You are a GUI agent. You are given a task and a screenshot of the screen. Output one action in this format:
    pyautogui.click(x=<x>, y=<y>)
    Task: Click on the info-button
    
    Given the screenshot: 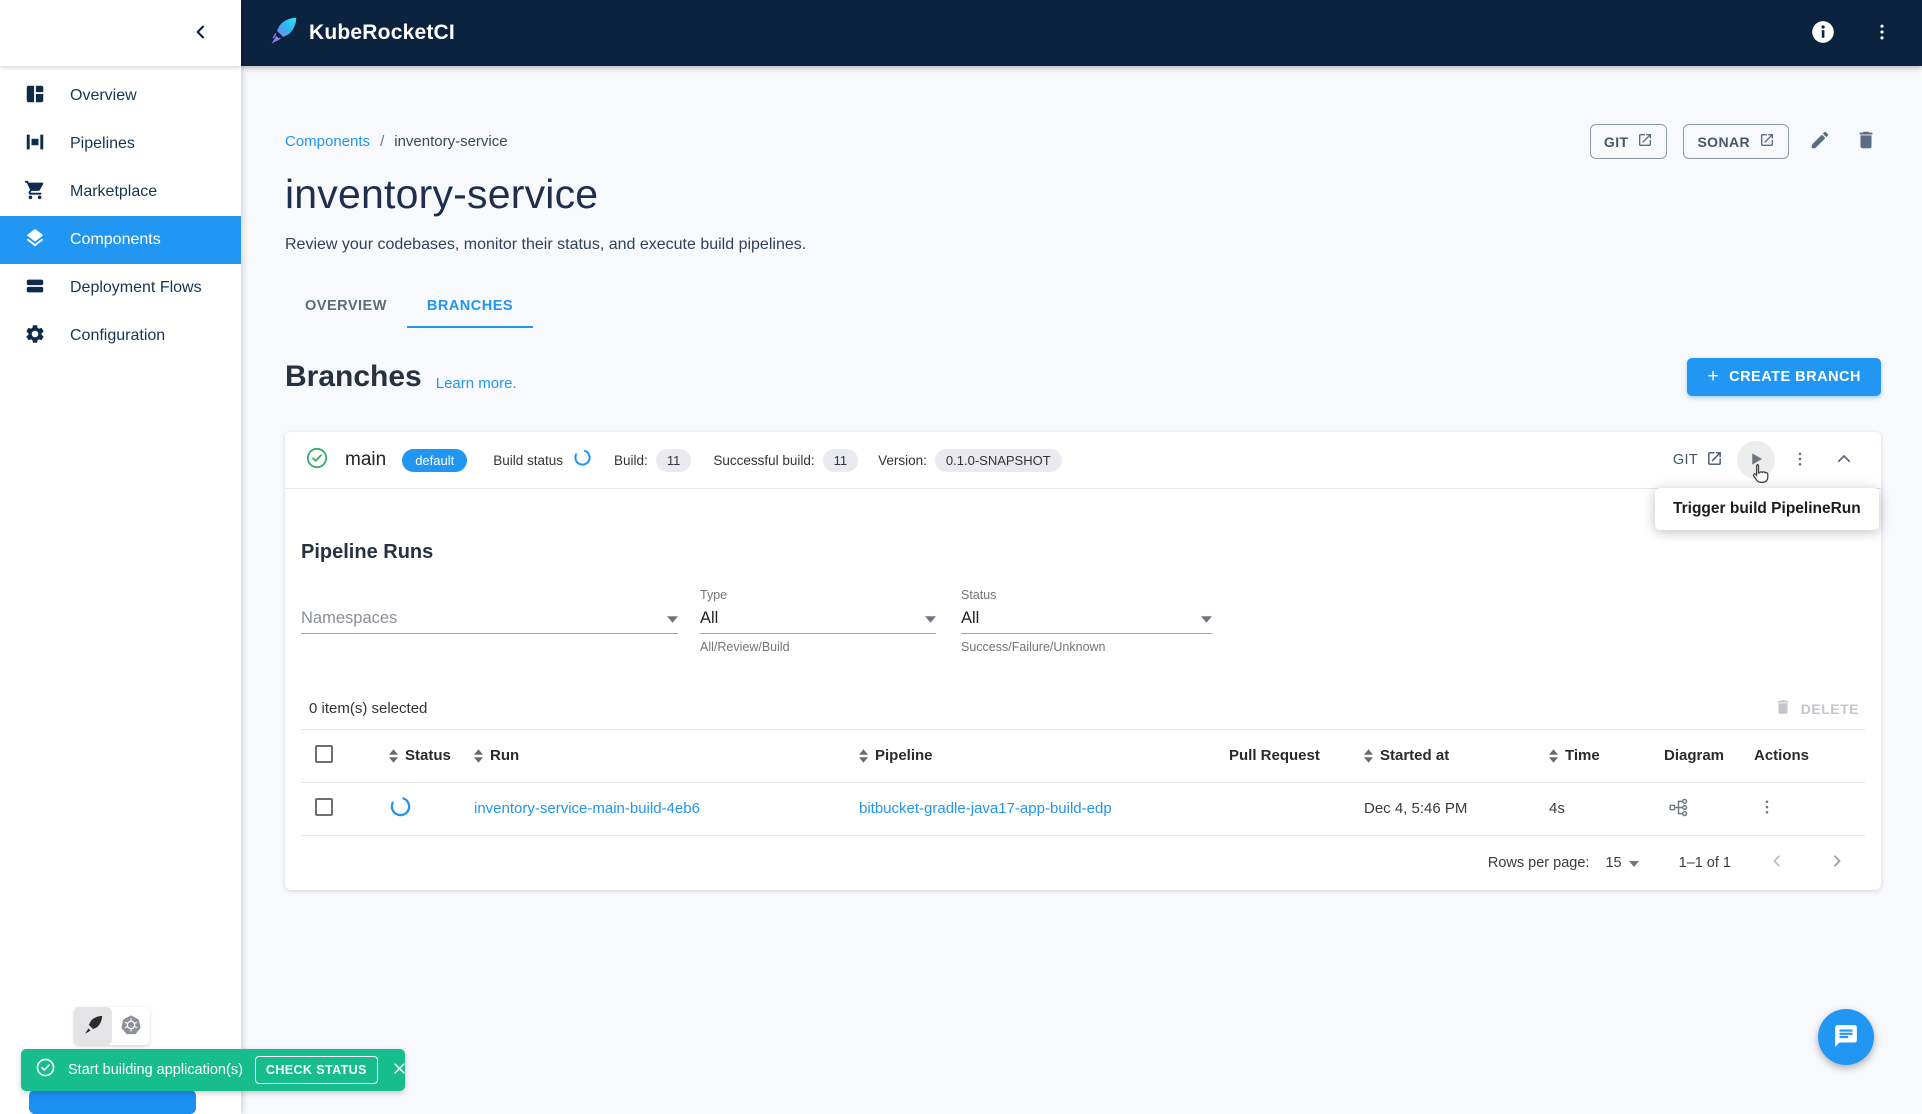 What is the action you would take?
    pyautogui.click(x=1823, y=33)
    